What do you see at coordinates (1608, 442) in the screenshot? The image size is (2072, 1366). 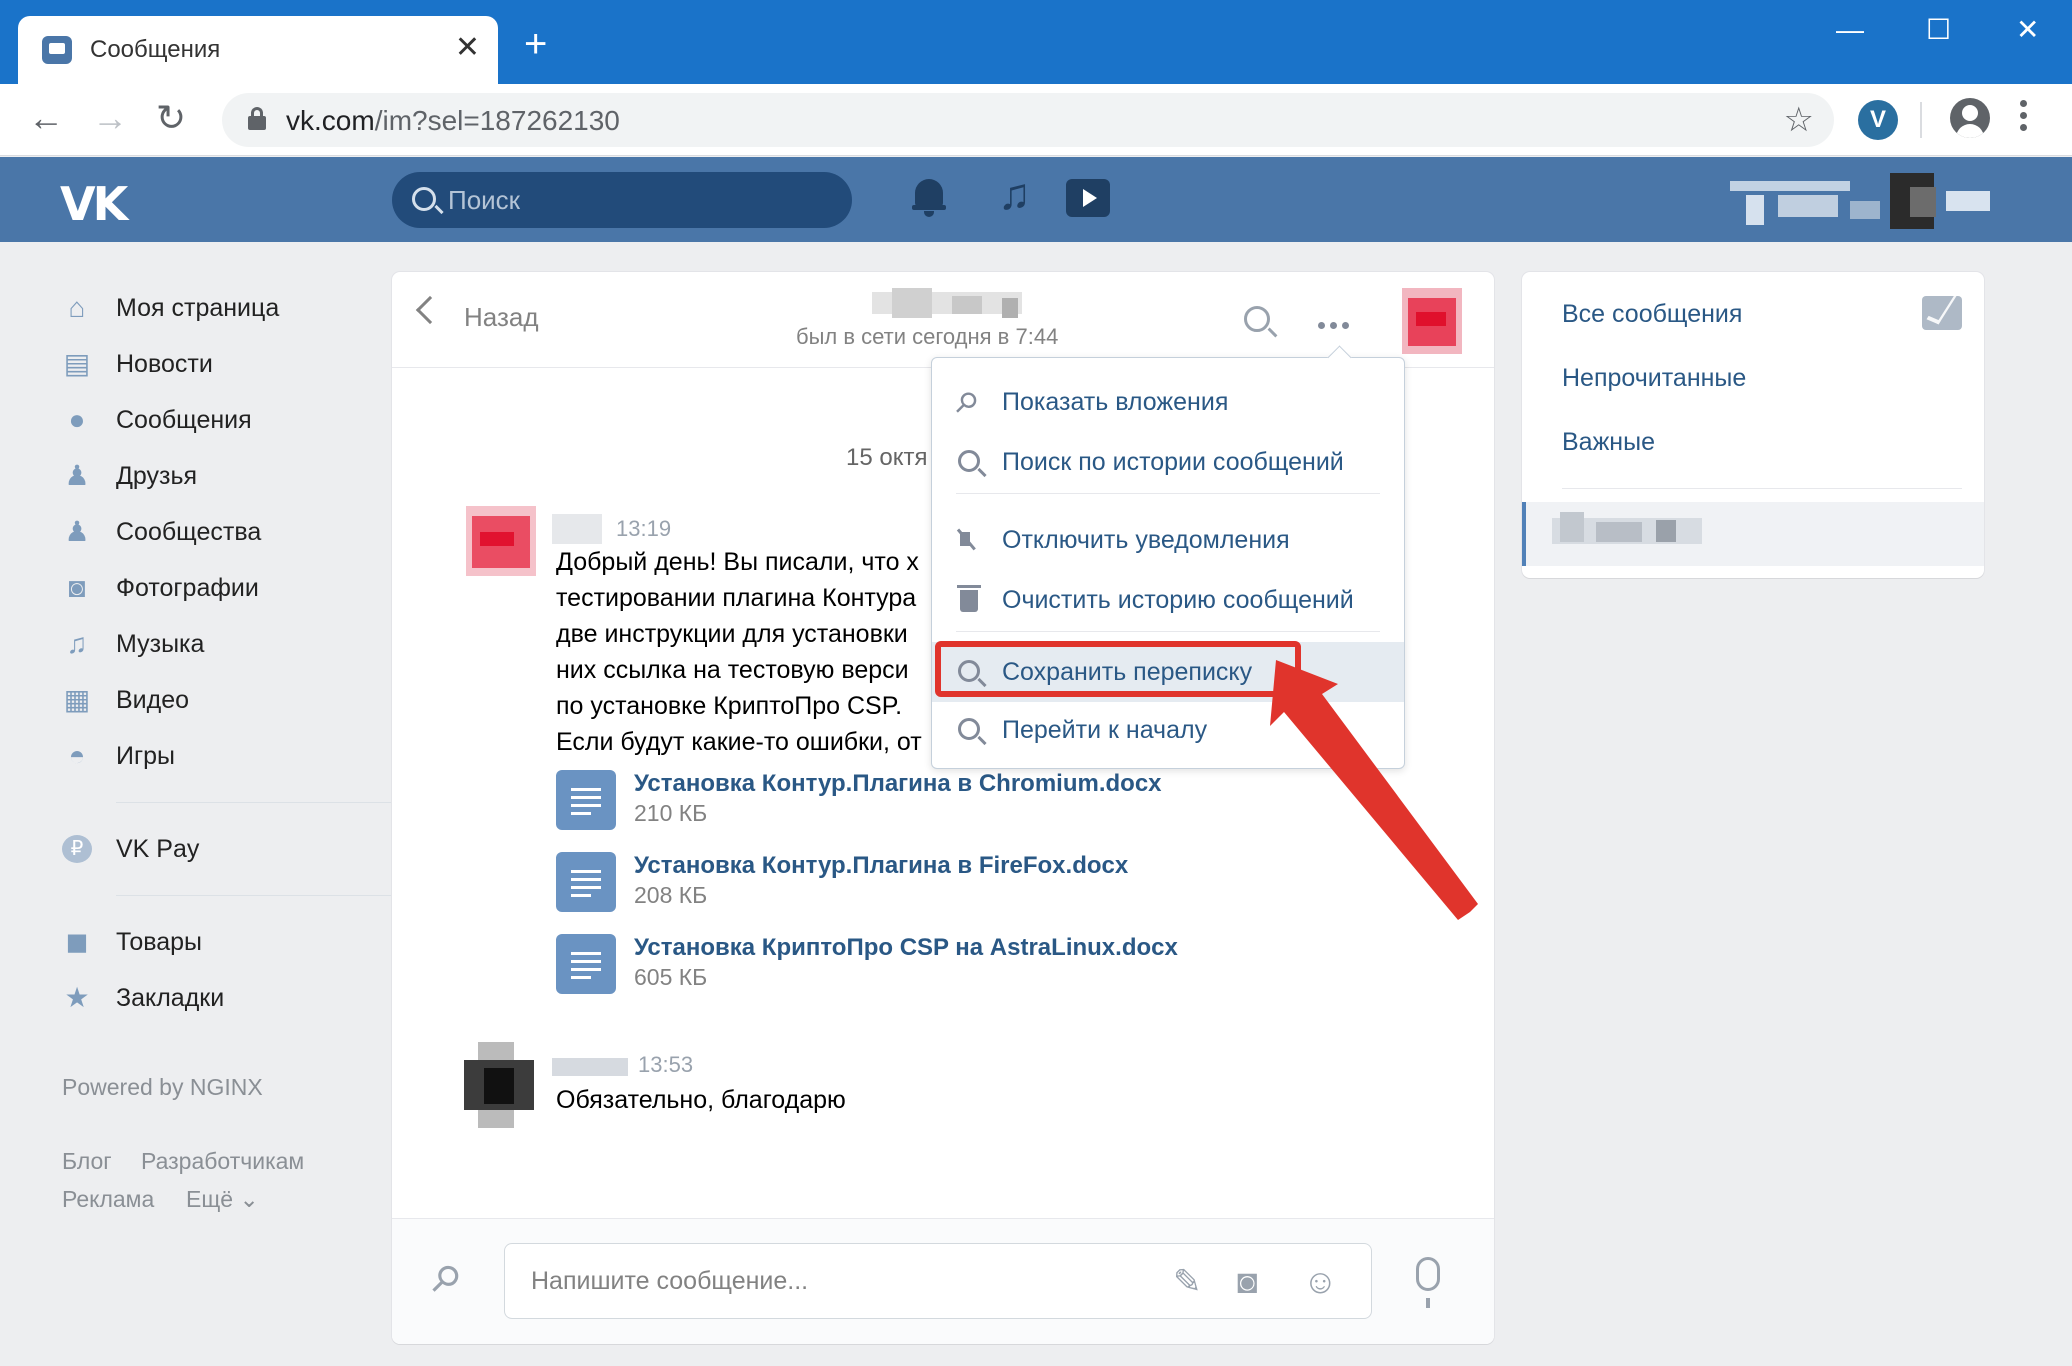 I see `filter-important: Важные` at bounding box center [1608, 442].